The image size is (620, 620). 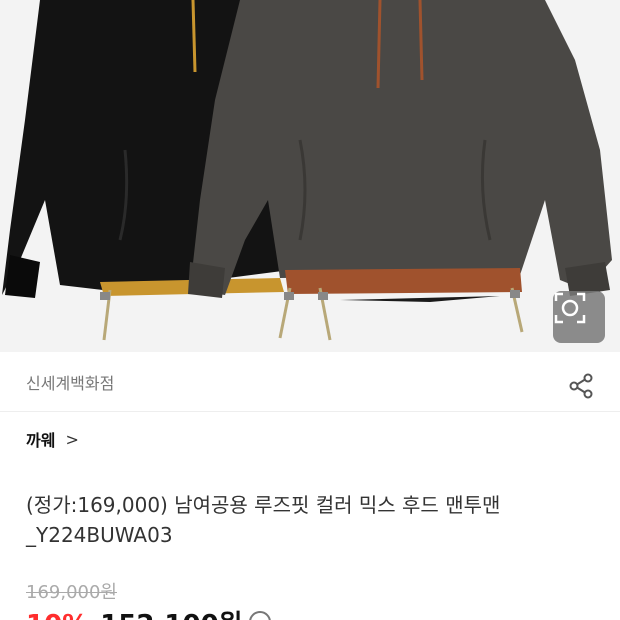 I want to click on chevron-right-icon: >, so click(x=72, y=439).